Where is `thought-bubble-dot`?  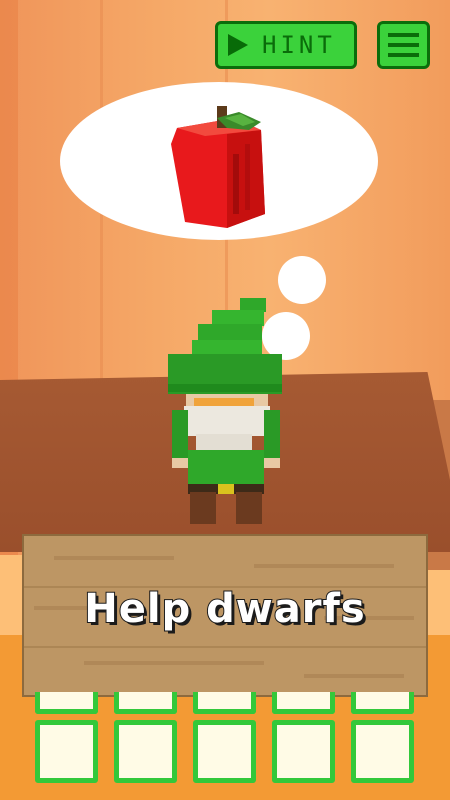 thought-bubble-dot is located at coordinates (302, 280).